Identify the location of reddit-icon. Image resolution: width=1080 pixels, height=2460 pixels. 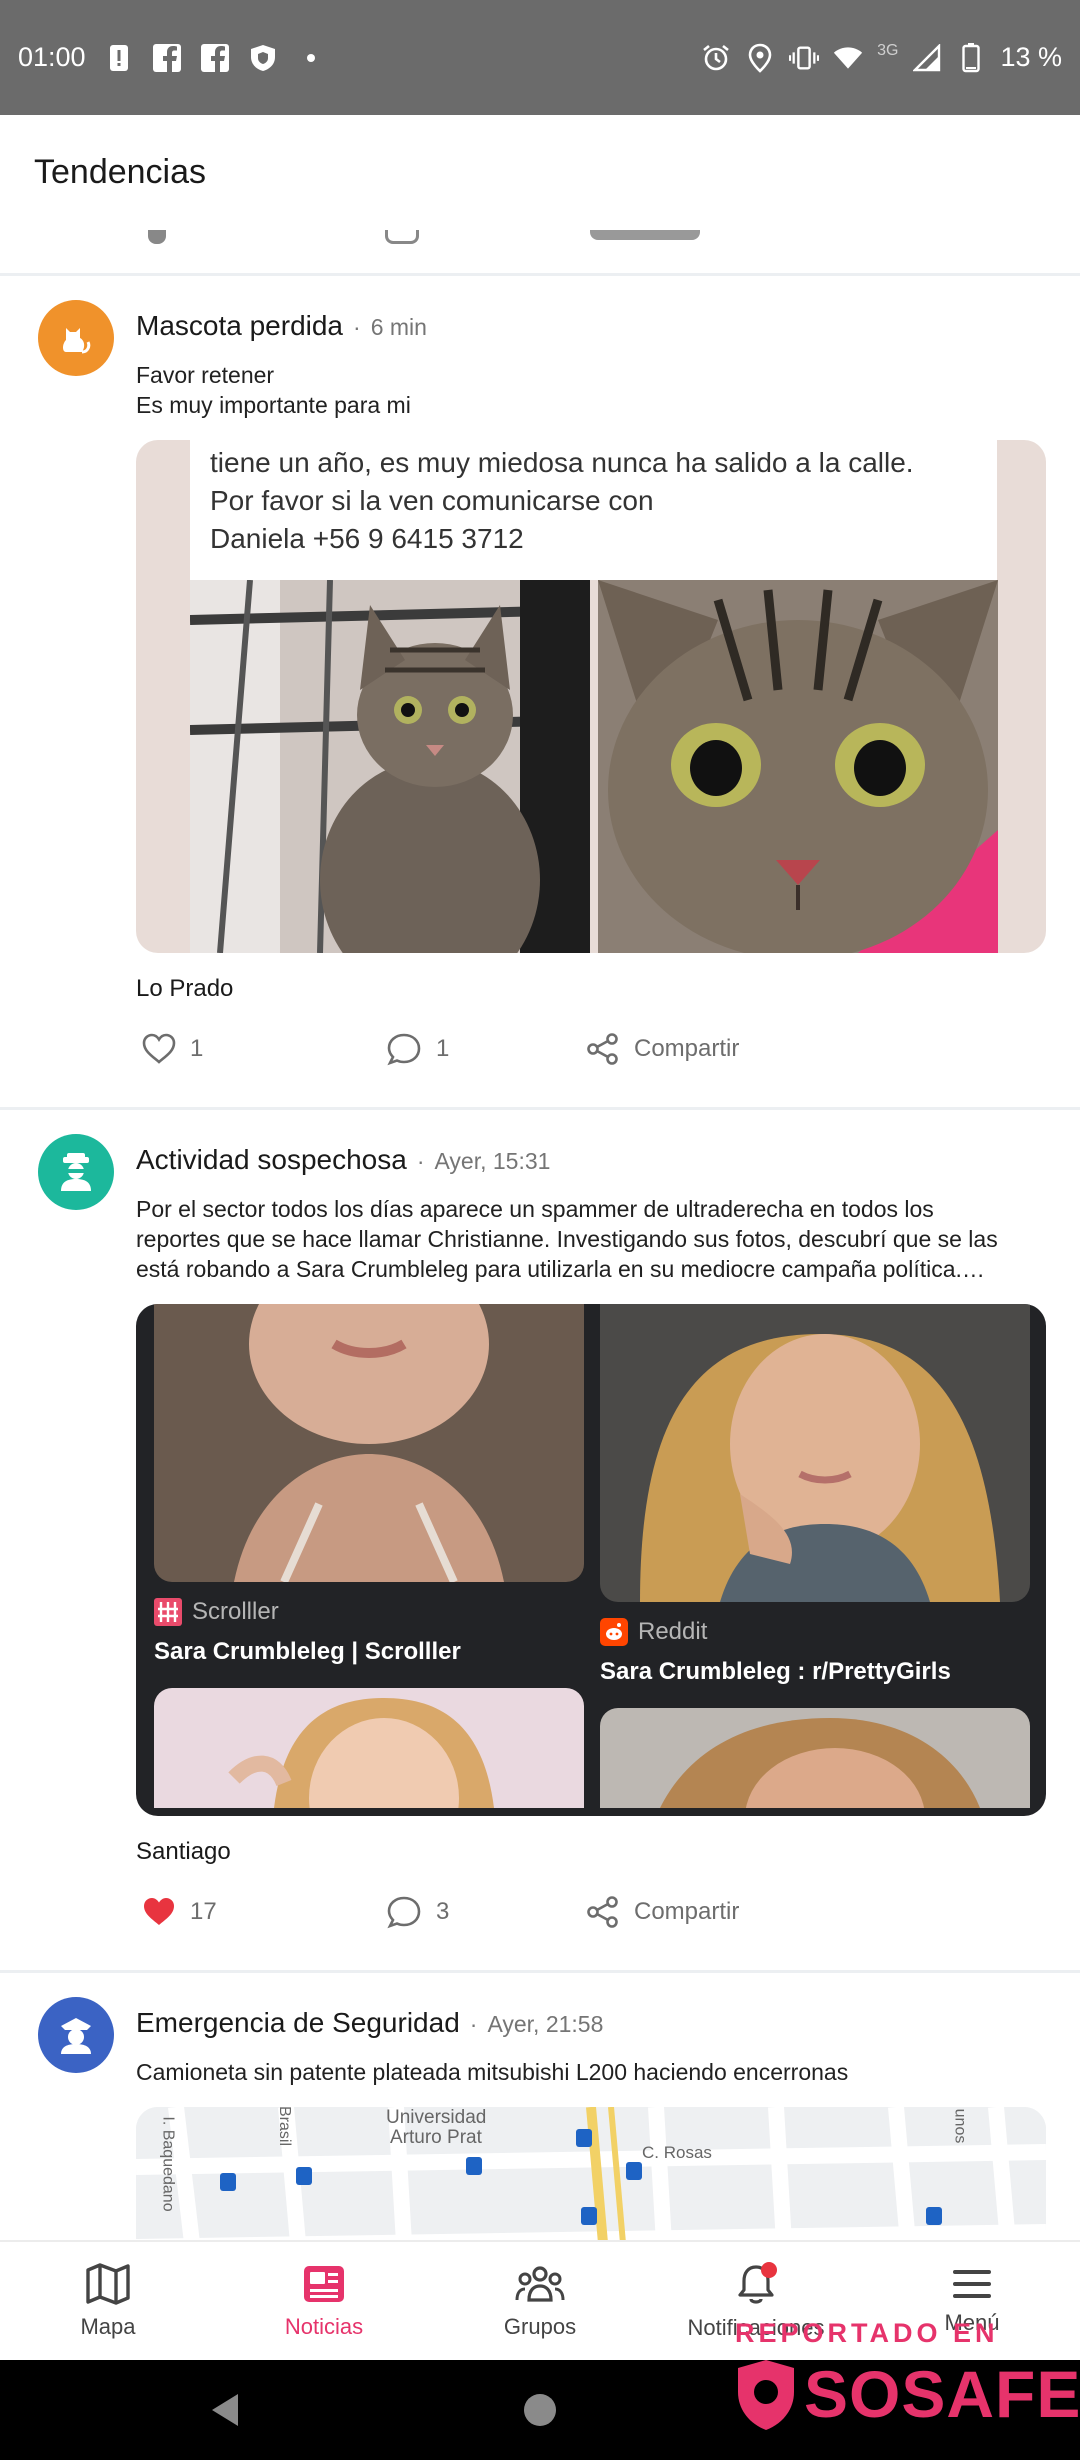
(614, 1632).